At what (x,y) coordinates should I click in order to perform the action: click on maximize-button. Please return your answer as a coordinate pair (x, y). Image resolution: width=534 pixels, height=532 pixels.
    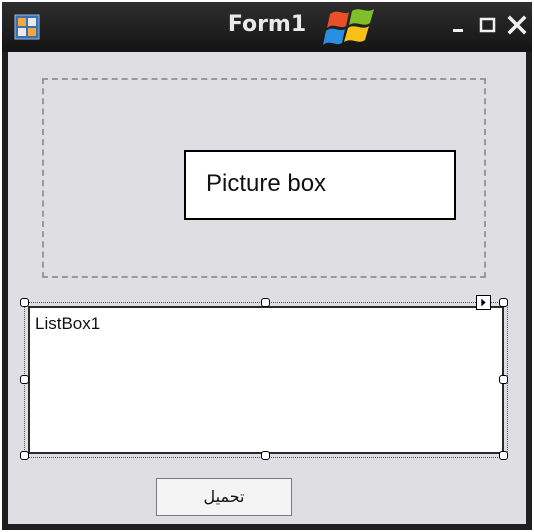
    Looking at the image, I should click on (488, 25).